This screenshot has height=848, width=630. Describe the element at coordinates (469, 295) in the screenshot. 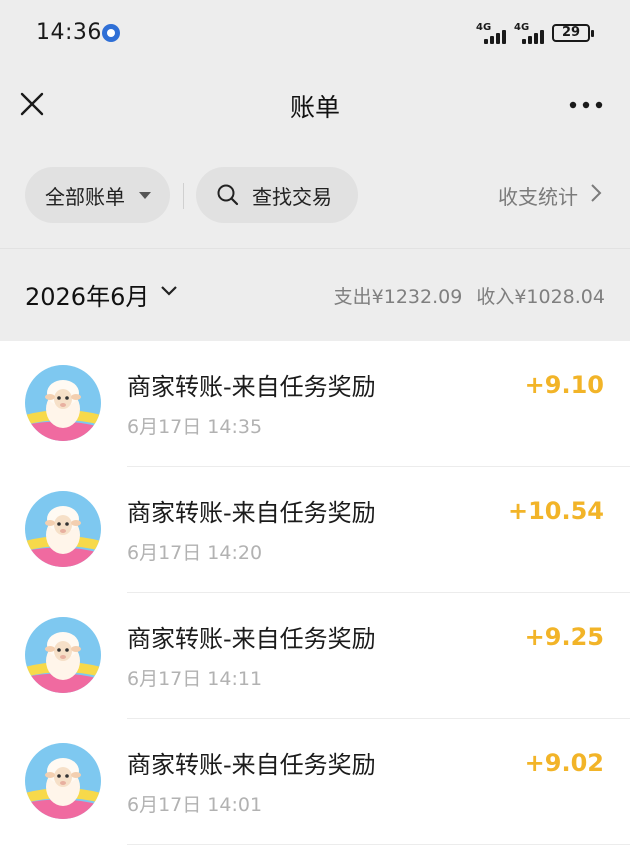

I see `month-totals: 支出¥1232.09 收入¥1028.04` at that location.